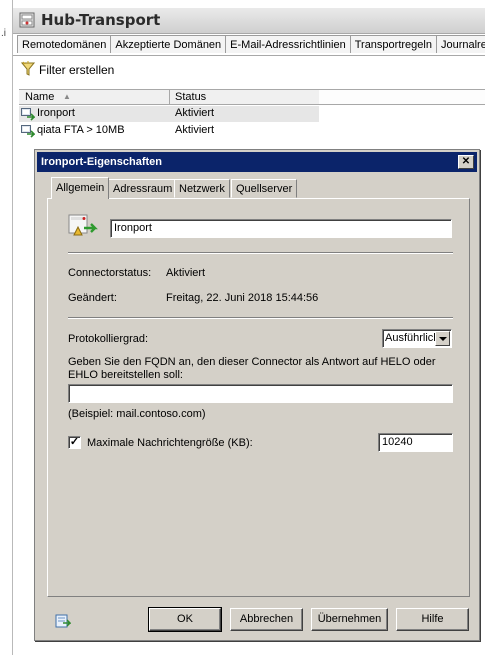 The height and width of the screenshot is (655, 485). Describe the element at coordinates (63, 621) in the screenshot. I see `help-book-icon` at that location.